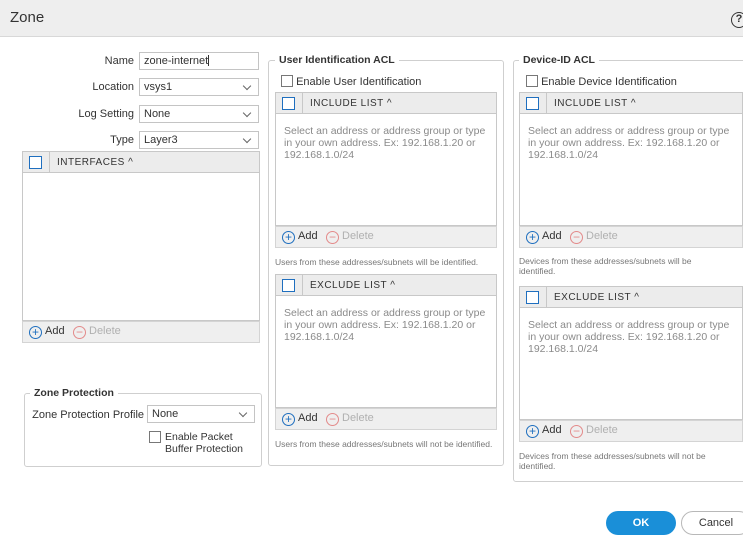 Image resolution: width=743 pixels, height=546 pixels. I want to click on zone-protection-profile-label: Zone Protection Profile, so click(88, 415).